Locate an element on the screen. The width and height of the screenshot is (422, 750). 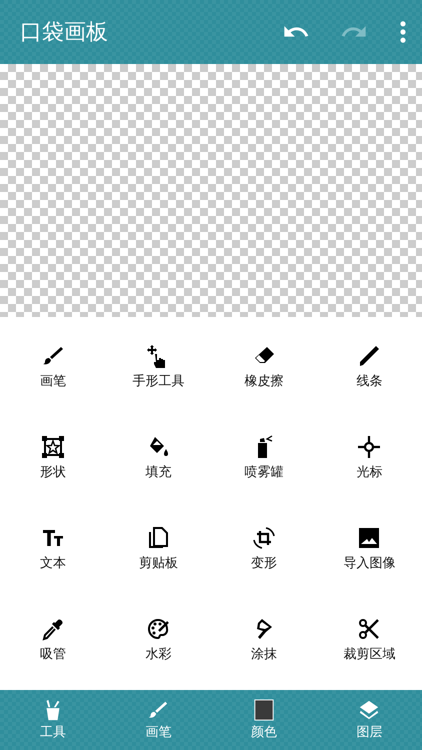
color-swatch-icon is located at coordinates (263, 710).